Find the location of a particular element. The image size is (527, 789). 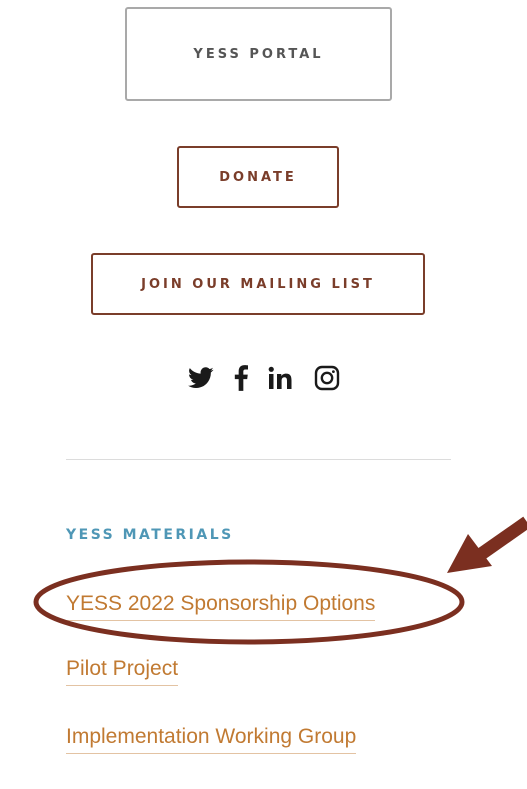

implementation-working-group-link: Implementation Working Group is located at coordinates (211, 739).